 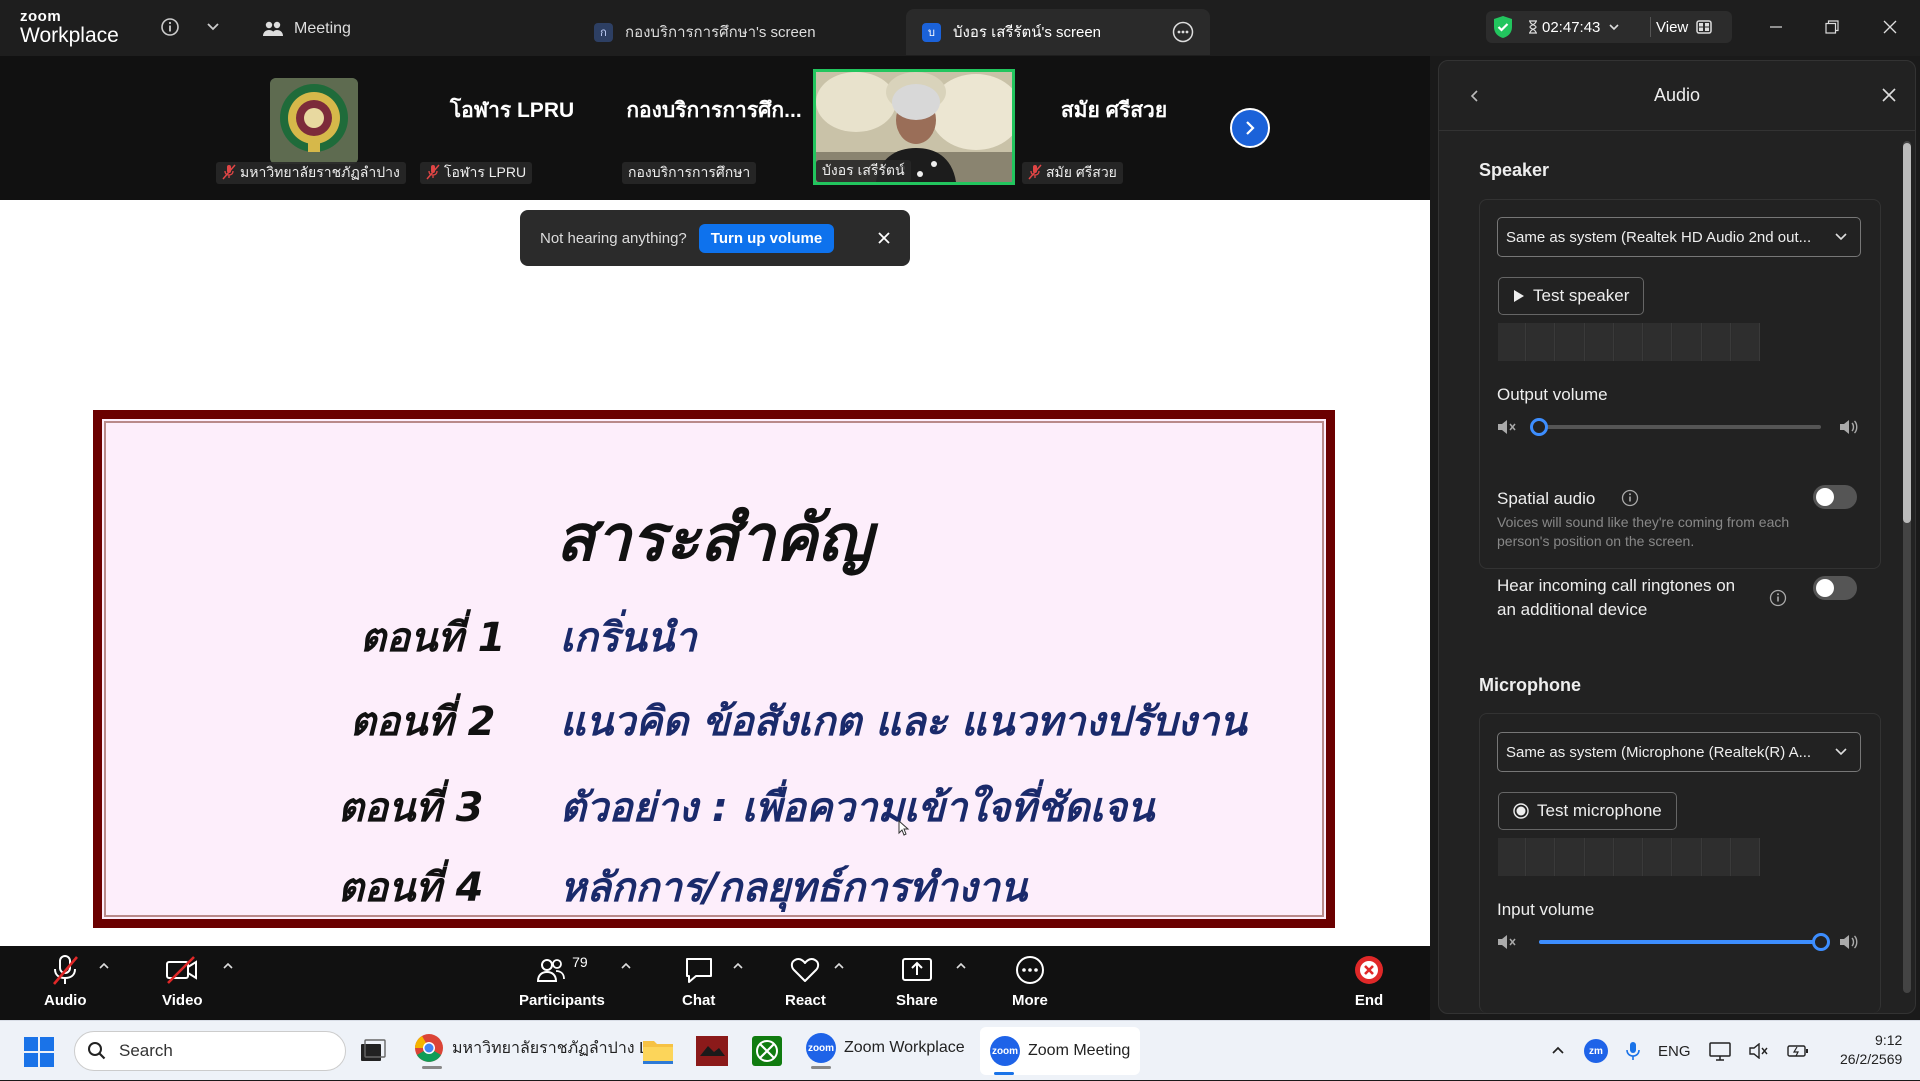 What do you see at coordinates (1821, 942) in the screenshot?
I see `input-volume-knob` at bounding box center [1821, 942].